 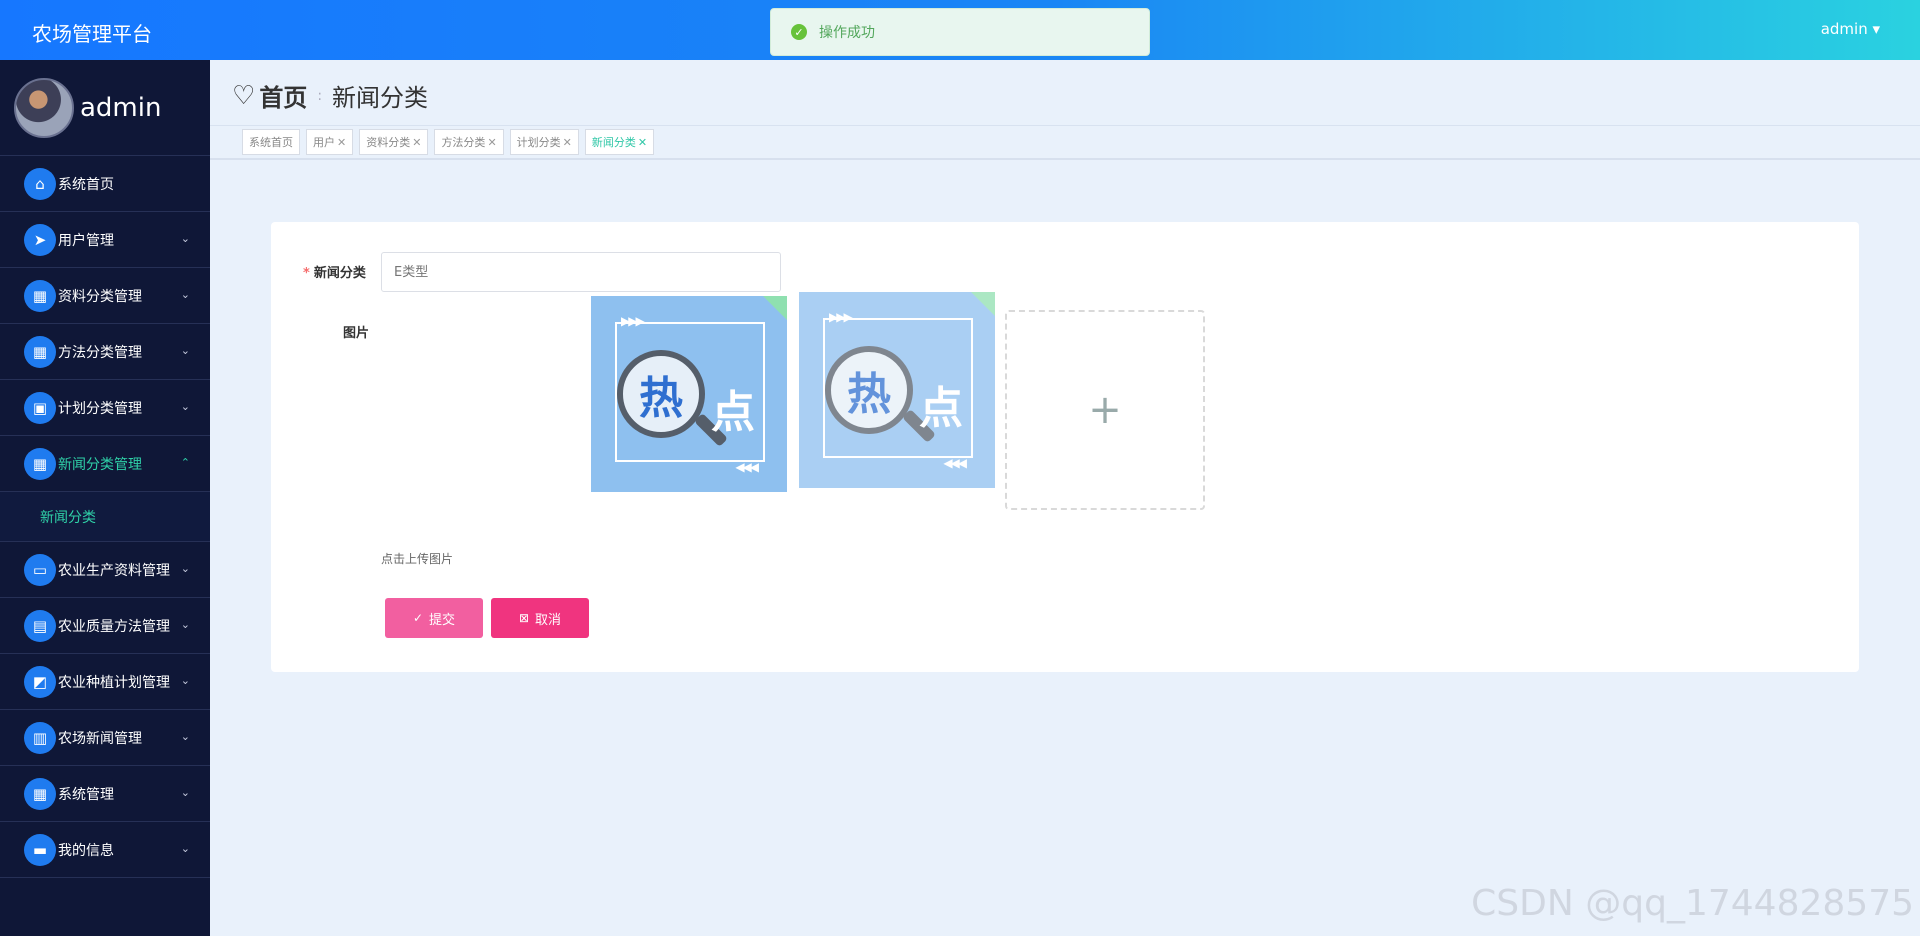 I want to click on heart-icon: ♡, so click(x=244, y=95).